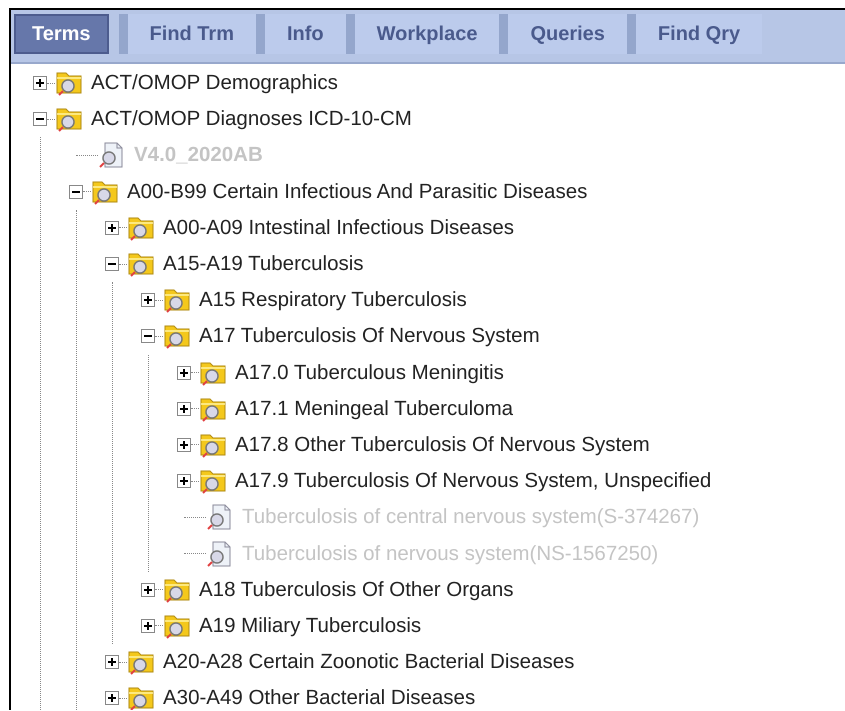 The height and width of the screenshot is (711, 845). Describe the element at coordinates (263, 264) in the screenshot. I see `tree-item: A15-A19 Tuberculosis` at that location.